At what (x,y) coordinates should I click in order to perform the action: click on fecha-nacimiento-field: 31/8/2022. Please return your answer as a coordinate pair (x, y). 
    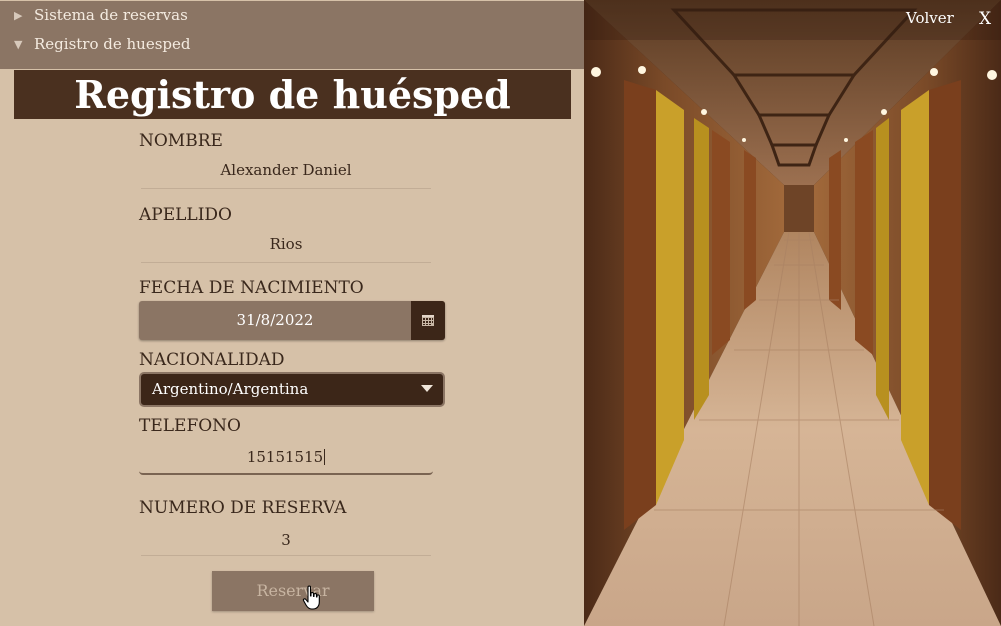
    Looking at the image, I should click on (292, 320).